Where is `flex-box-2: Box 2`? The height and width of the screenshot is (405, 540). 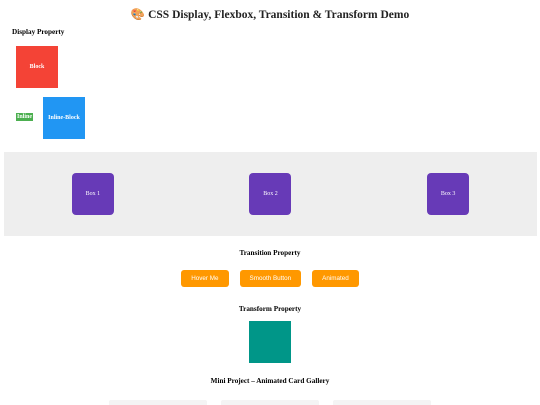 flex-box-2: Box 2 is located at coordinates (270, 194).